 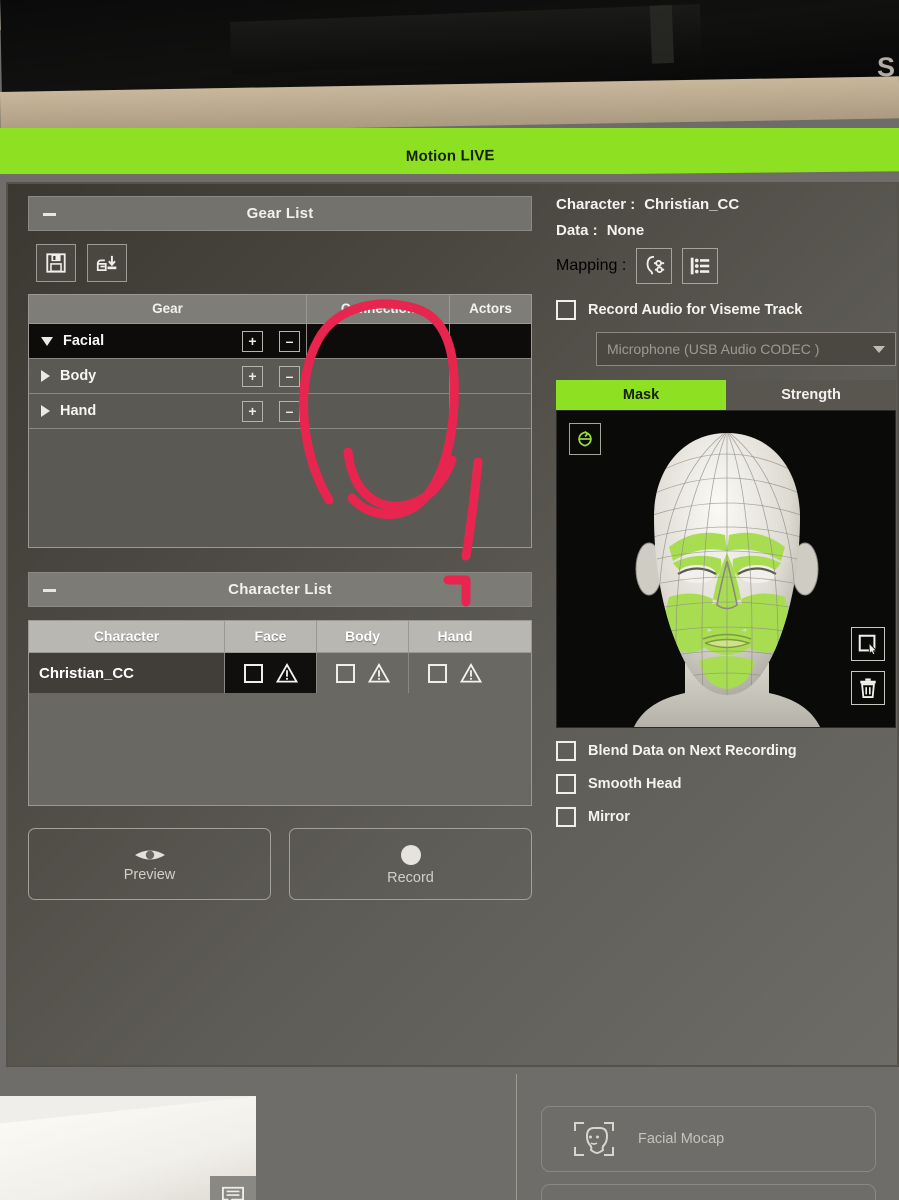 What do you see at coordinates (692, 751) in the screenshot?
I see `blend-data-label: Blend Data on Next Recording` at bounding box center [692, 751].